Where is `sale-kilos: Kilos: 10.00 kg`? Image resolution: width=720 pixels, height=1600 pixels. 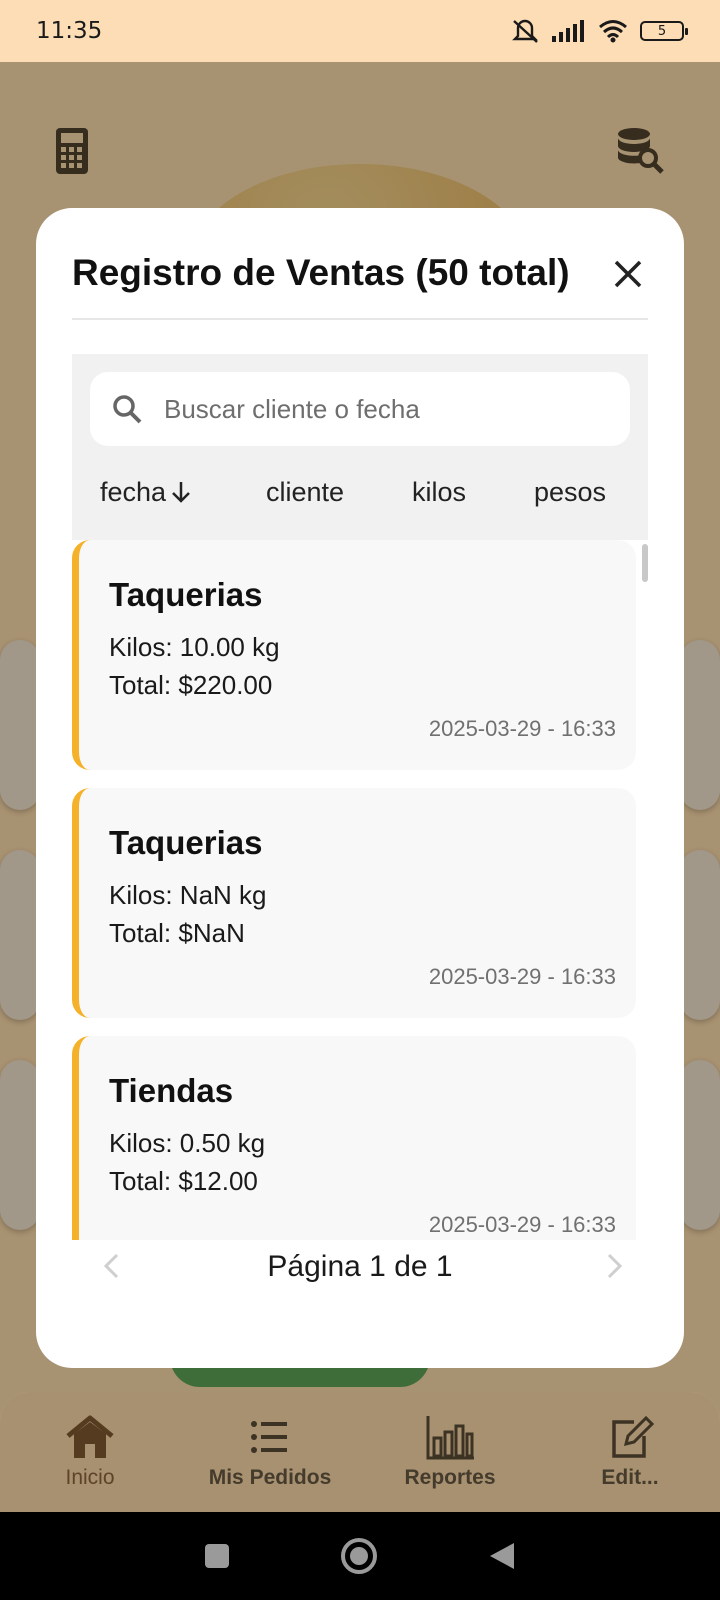 sale-kilos: Kilos: 10.00 kg is located at coordinates (194, 647).